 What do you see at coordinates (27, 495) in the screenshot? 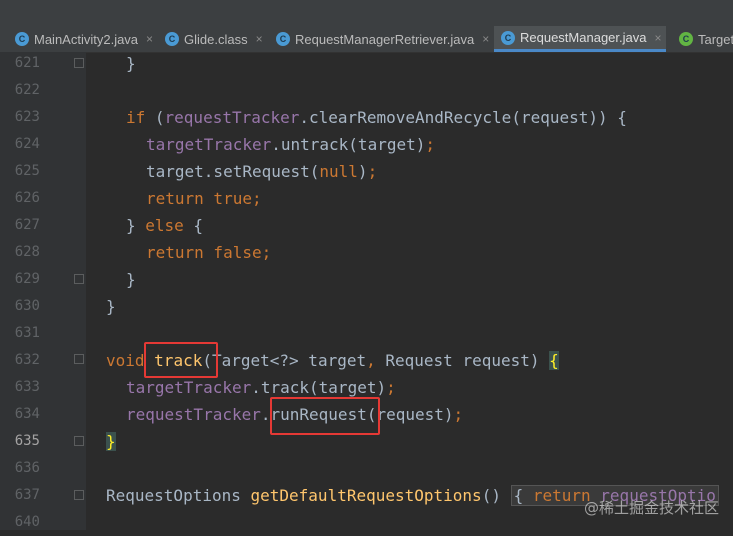
I see `line-number: 637` at bounding box center [27, 495].